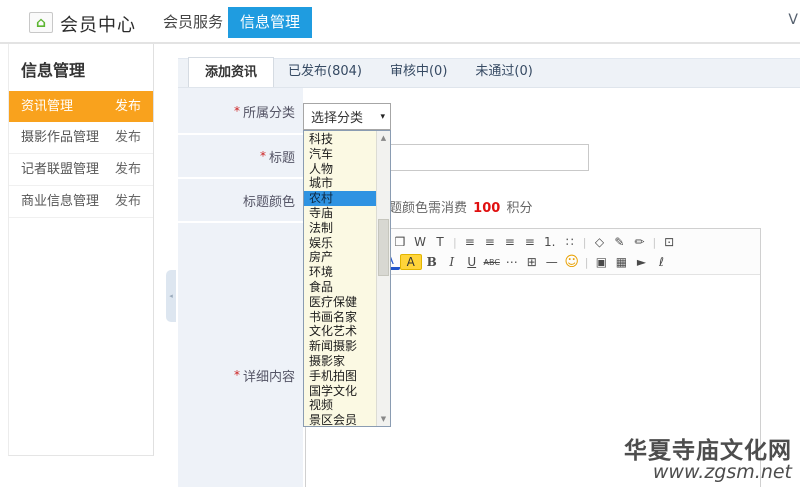 The width and height of the screenshot is (800, 490). What do you see at coordinates (418, 72) in the screenshot?
I see `tab-审核中(0): 审核中(0)` at bounding box center [418, 72].